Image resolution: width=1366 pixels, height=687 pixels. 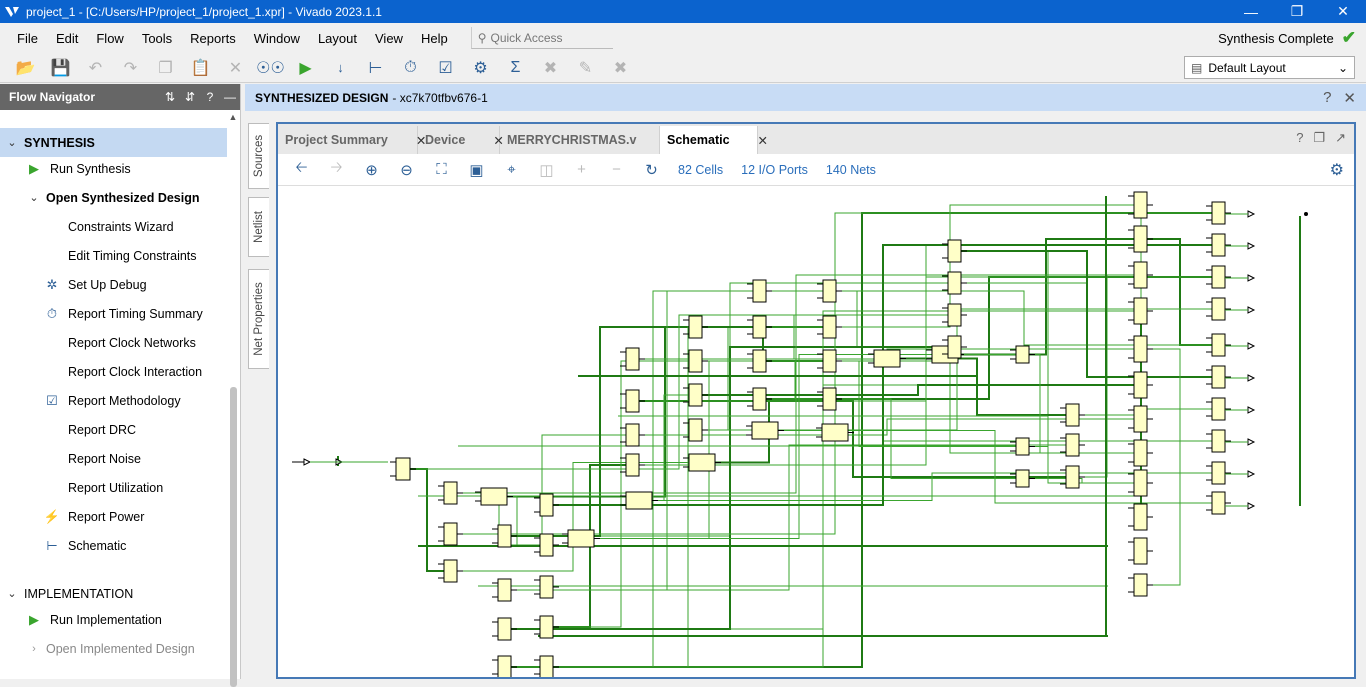 What do you see at coordinates (476, 170) in the screenshot?
I see `zoom-area-icon: ▣` at bounding box center [476, 170].